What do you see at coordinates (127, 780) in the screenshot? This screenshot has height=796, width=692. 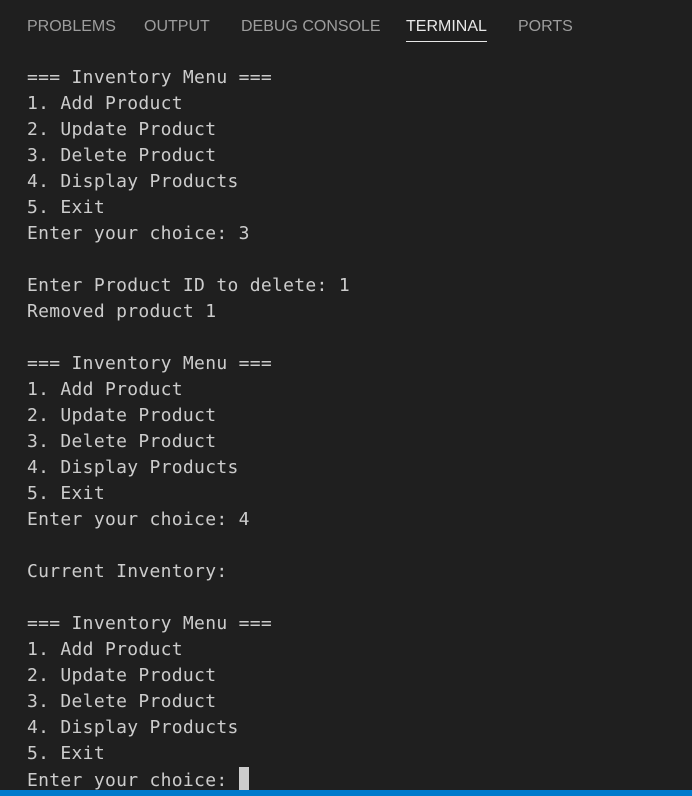 I see `terminal-prompt: Enter your choice:` at bounding box center [127, 780].